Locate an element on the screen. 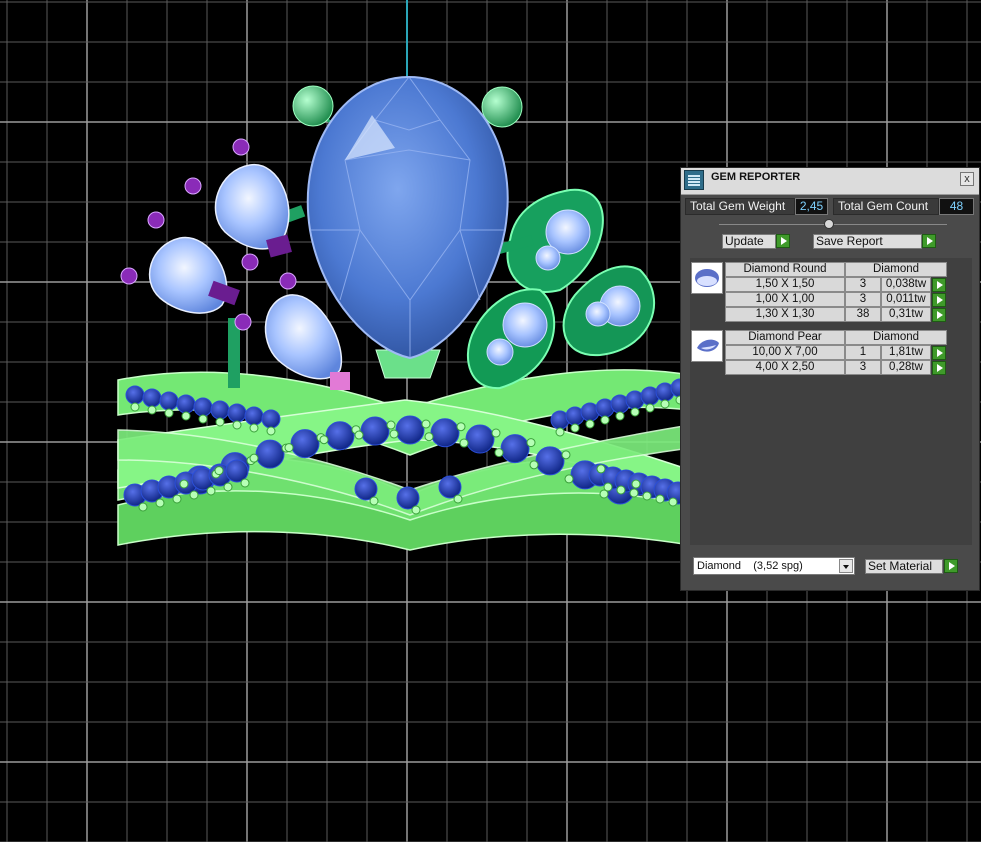 The height and width of the screenshot is (842, 981). update-go-icon is located at coordinates (783, 241).